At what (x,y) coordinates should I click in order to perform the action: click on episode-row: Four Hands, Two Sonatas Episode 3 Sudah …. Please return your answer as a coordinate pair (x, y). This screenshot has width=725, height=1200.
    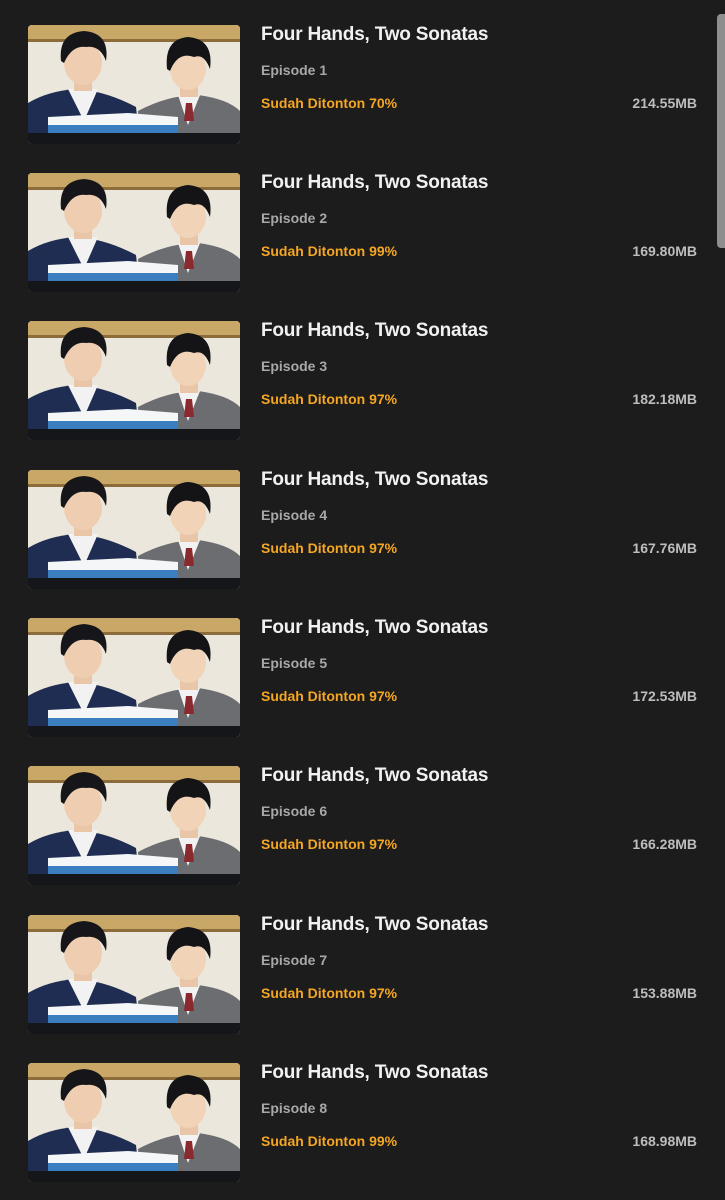
    Looking at the image, I should click on (352, 370).